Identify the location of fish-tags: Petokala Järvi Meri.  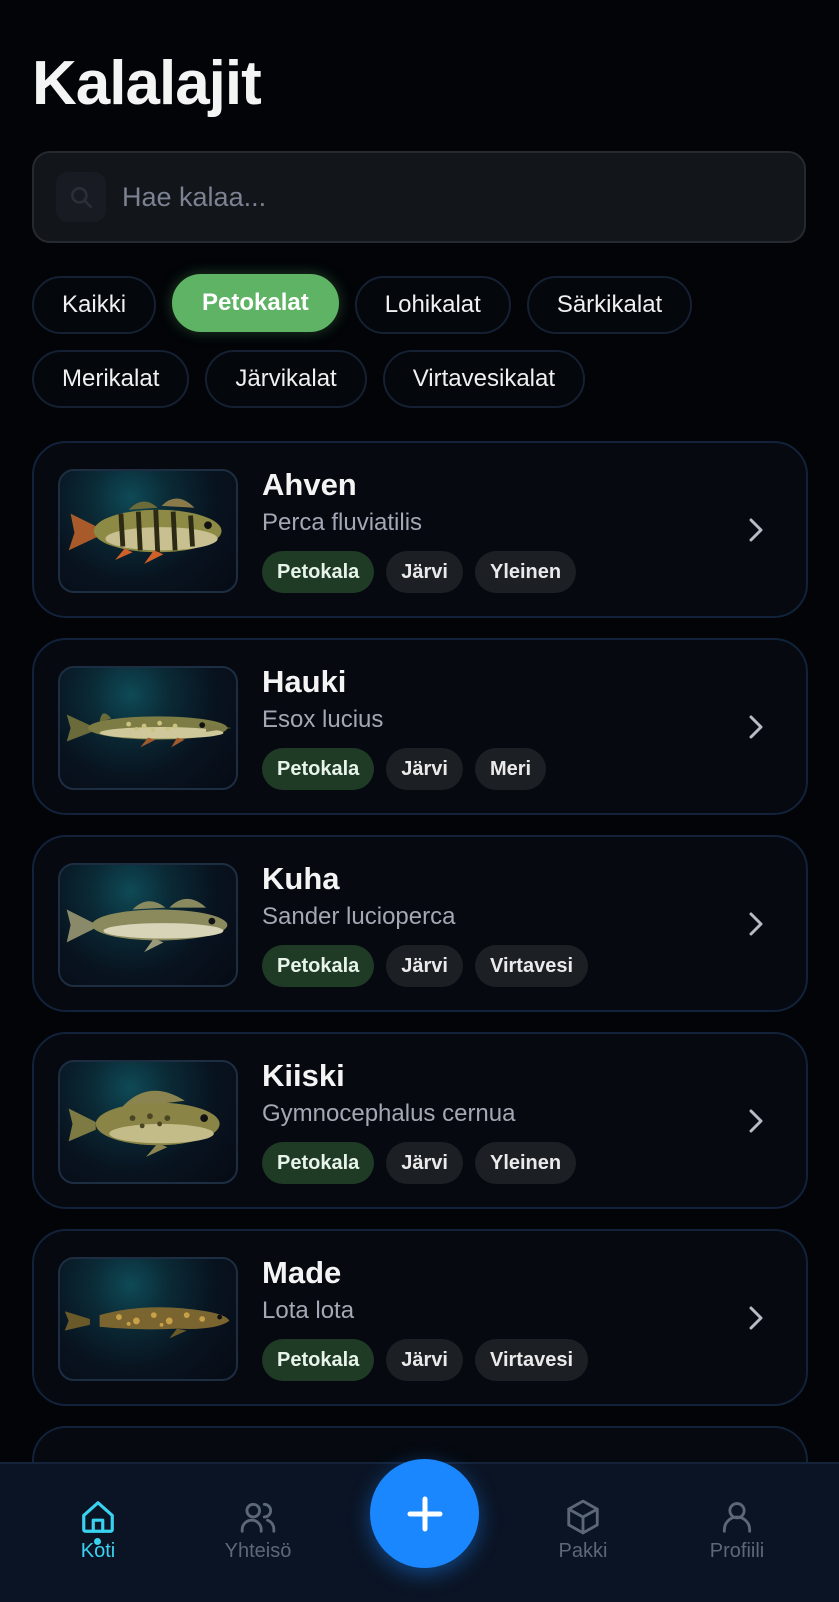
(404, 769).